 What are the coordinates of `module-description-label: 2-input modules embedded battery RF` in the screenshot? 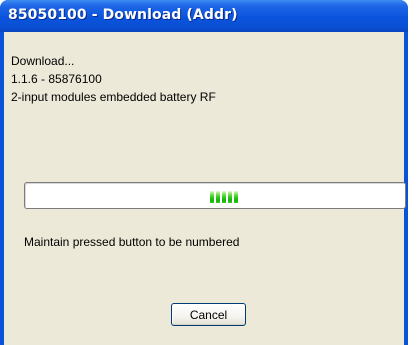 It's located at (113, 97).